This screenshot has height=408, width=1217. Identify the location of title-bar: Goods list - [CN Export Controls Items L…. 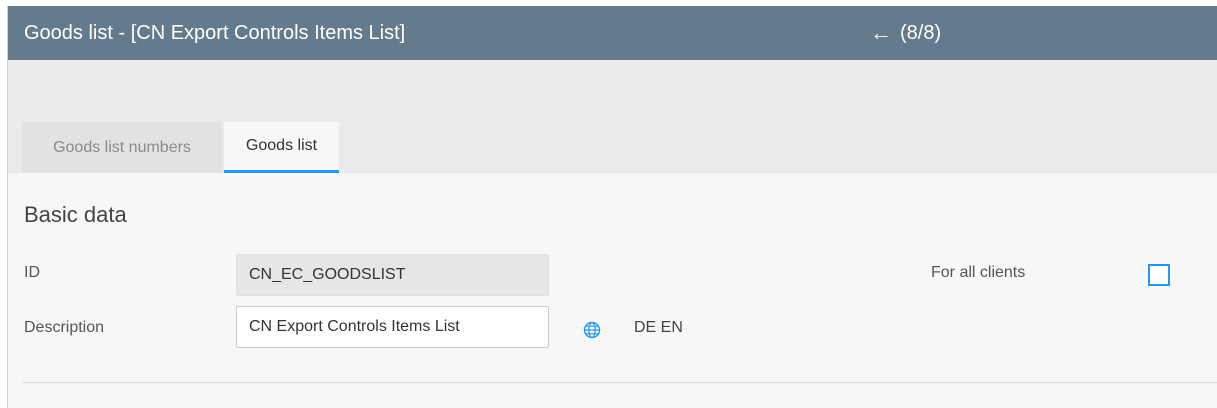
(612, 33).